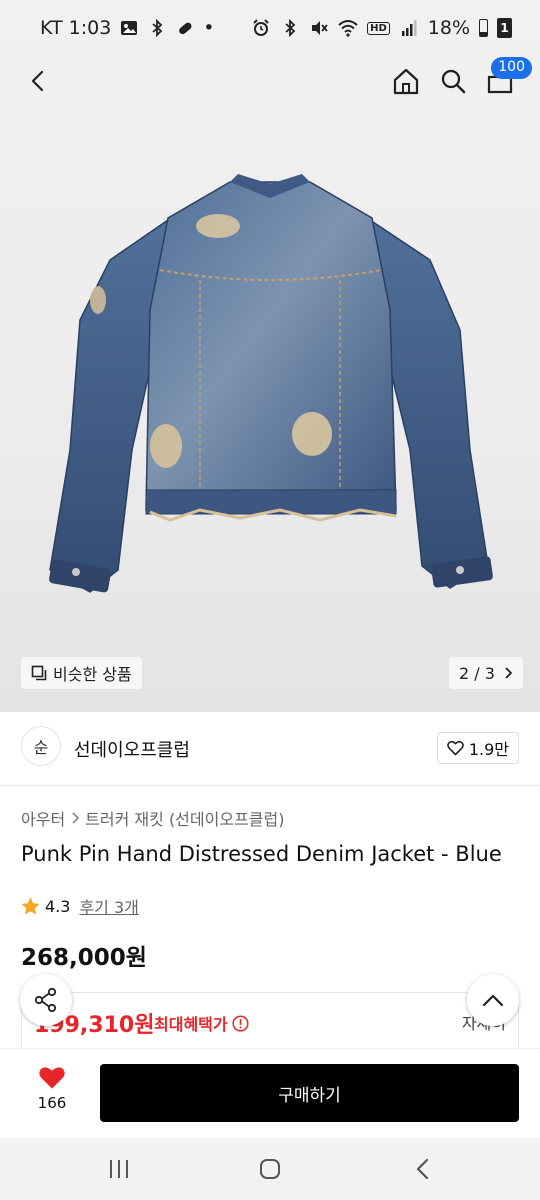 This screenshot has width=540, height=1200. I want to click on signal-icon, so click(409, 28).